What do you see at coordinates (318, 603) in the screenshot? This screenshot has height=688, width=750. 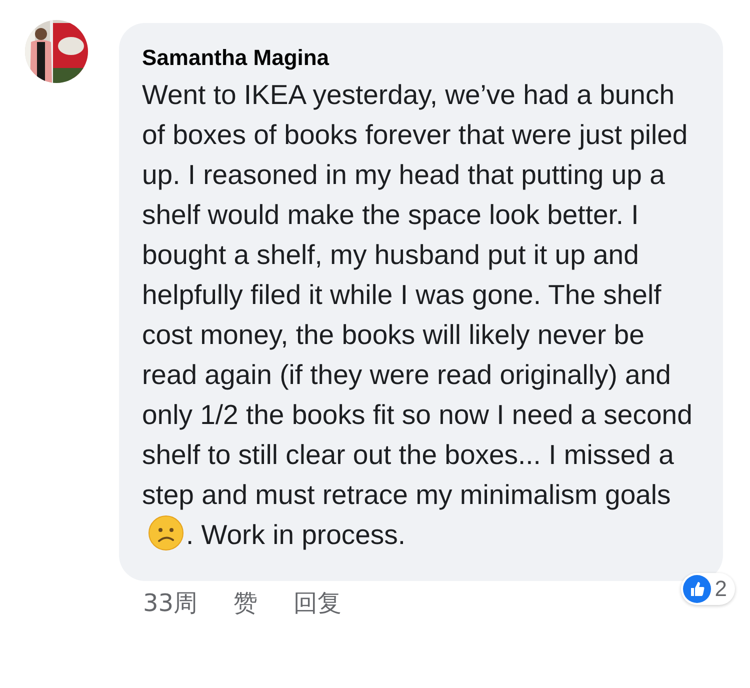 I see `action-link: 回复` at bounding box center [318, 603].